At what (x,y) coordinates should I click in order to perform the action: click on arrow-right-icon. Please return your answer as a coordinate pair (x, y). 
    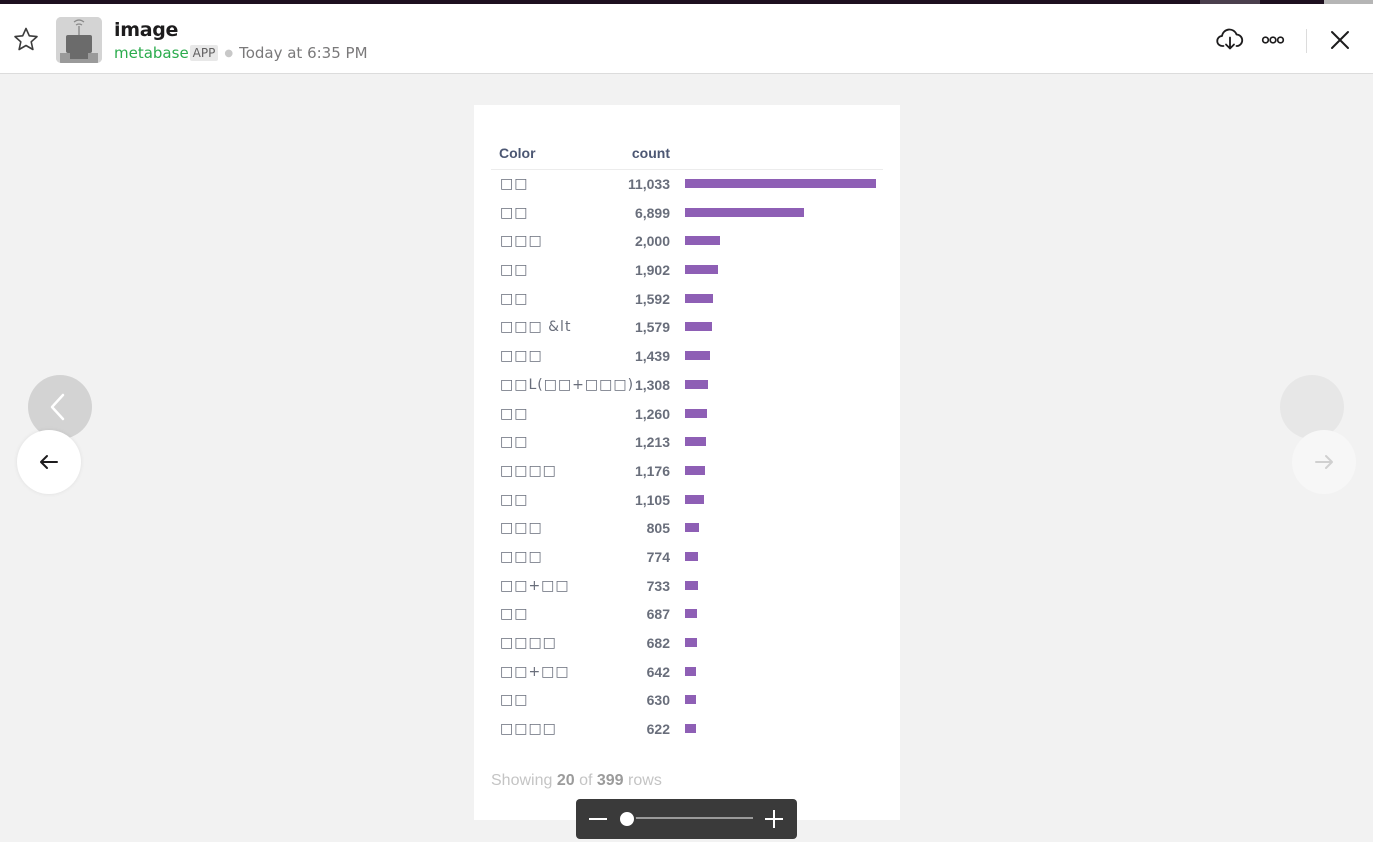
    Looking at the image, I should click on (1324, 462).